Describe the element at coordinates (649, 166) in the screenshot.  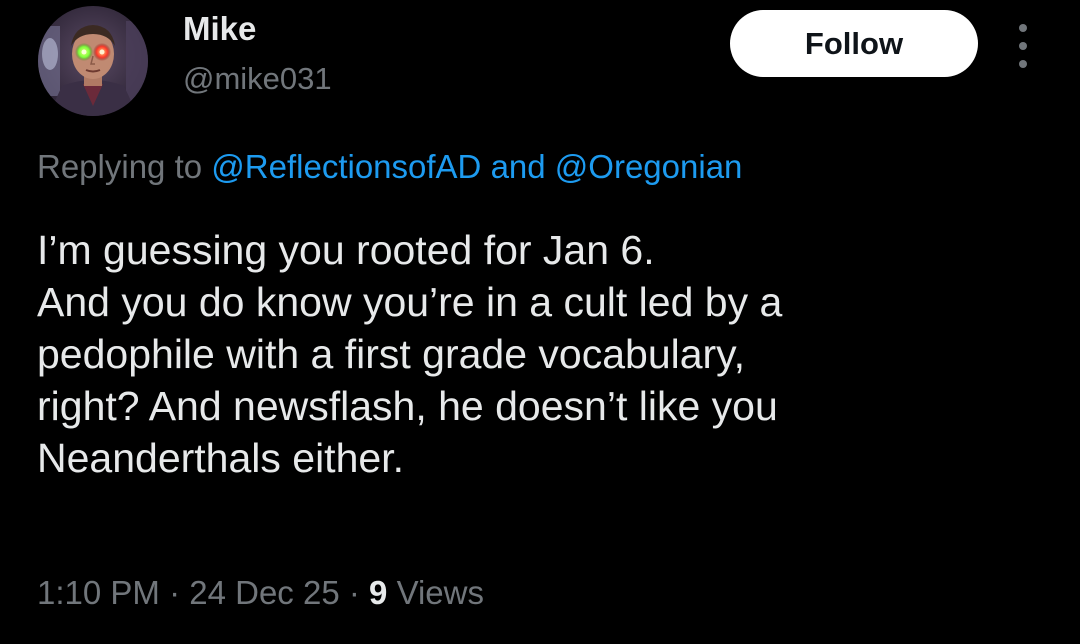
I see `reply-mention-link: @Oregonian` at that location.